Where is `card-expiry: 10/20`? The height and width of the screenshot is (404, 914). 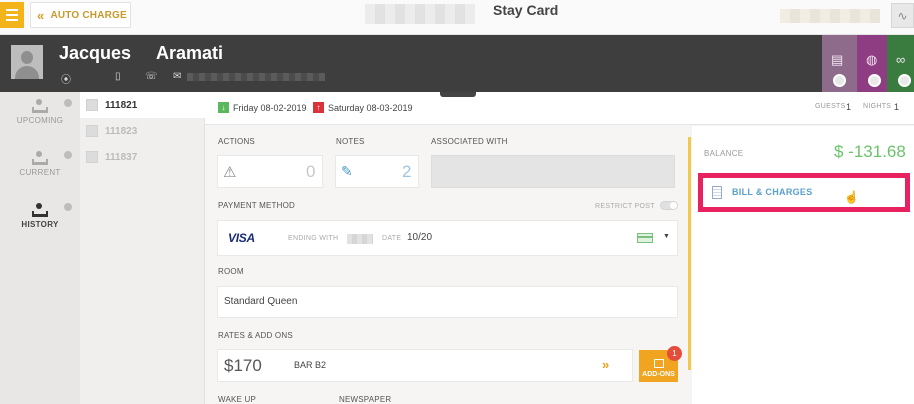 card-expiry: 10/20 is located at coordinates (420, 237).